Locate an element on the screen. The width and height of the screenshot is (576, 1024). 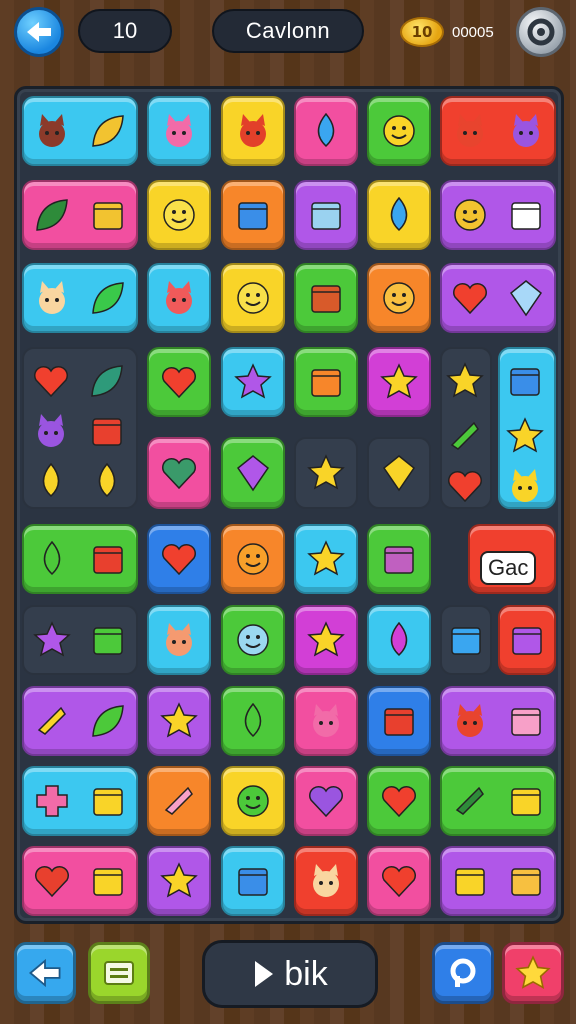
search-button is located at coordinates (463, 973).